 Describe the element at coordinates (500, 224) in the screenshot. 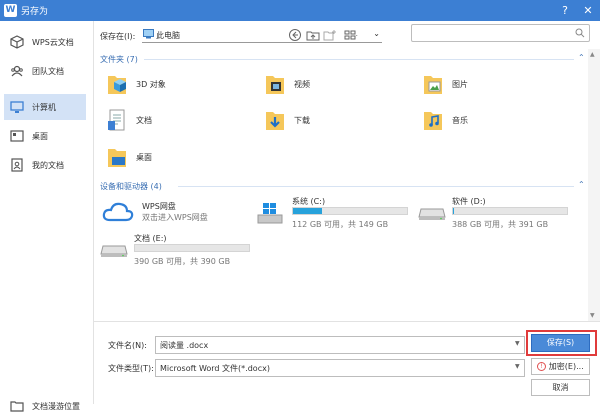

I see `drive-size: 388 GB 可用，共 391 GB` at that location.